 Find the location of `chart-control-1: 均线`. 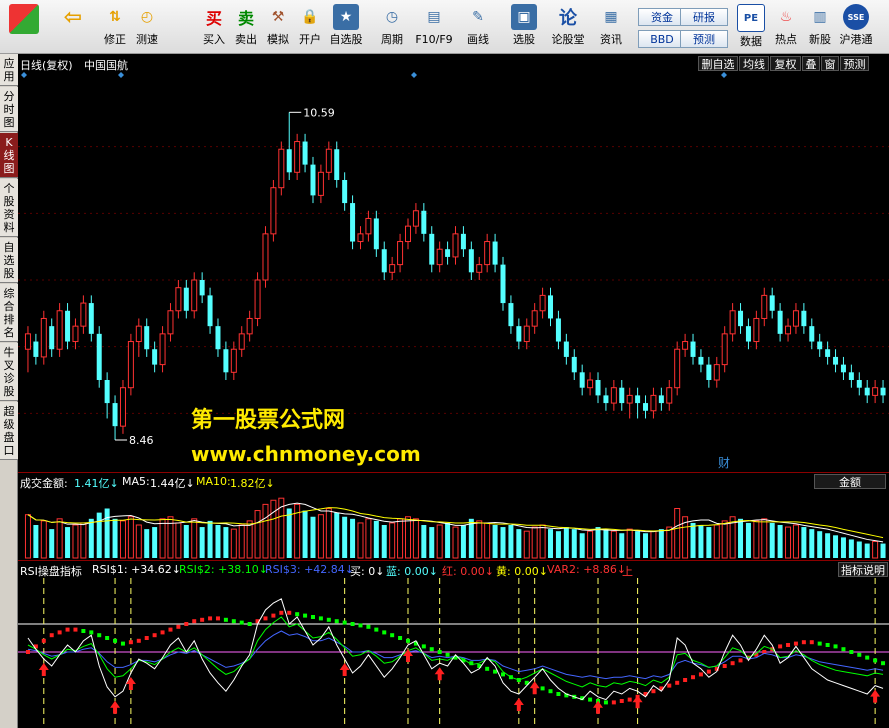

chart-control-1: 均线 is located at coordinates (754, 63).